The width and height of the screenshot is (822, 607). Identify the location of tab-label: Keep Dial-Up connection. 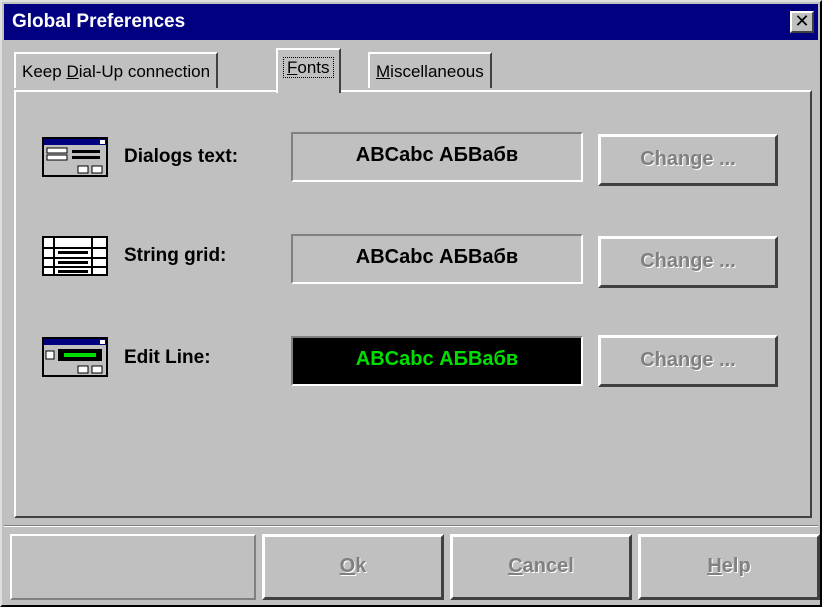
(116, 71).